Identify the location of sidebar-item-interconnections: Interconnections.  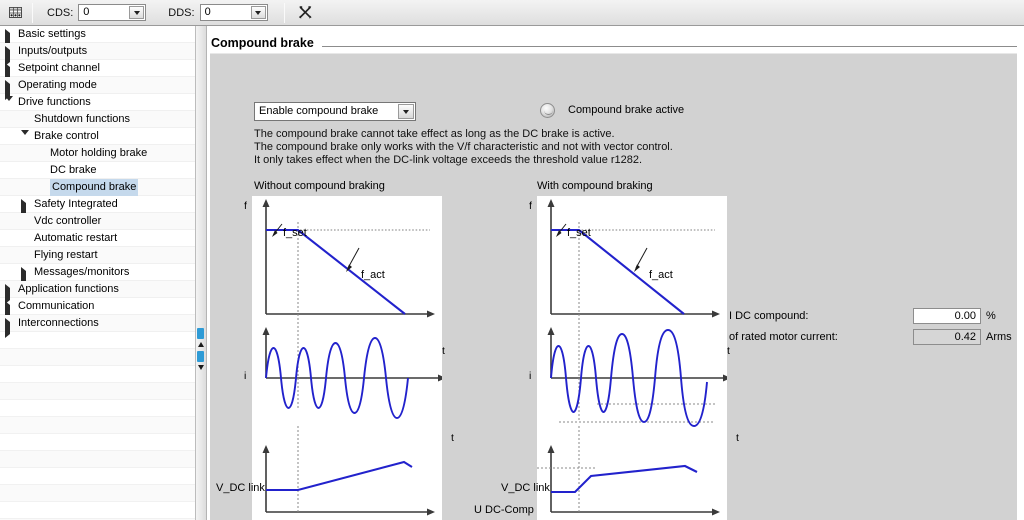
(97, 326).